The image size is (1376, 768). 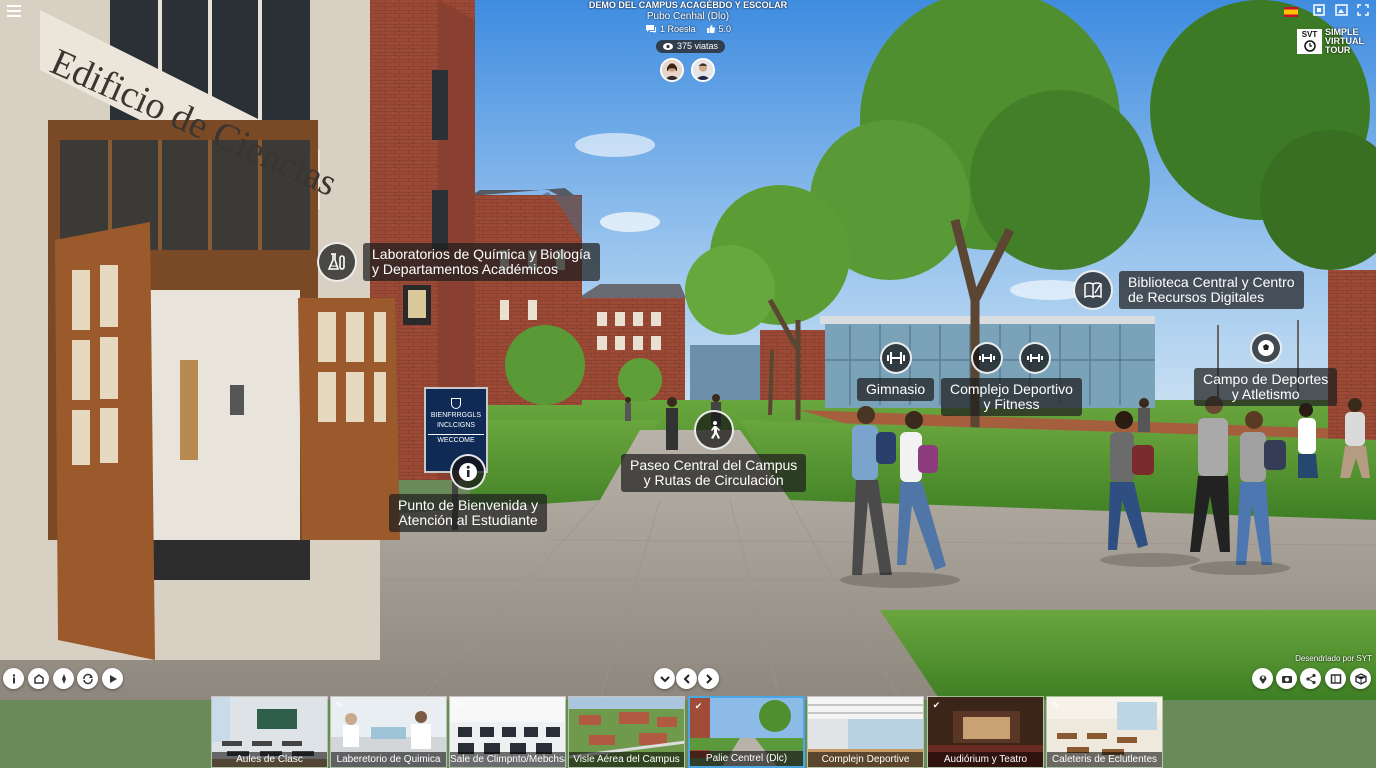 I want to click on flag-icon, so click(x=1291, y=12).